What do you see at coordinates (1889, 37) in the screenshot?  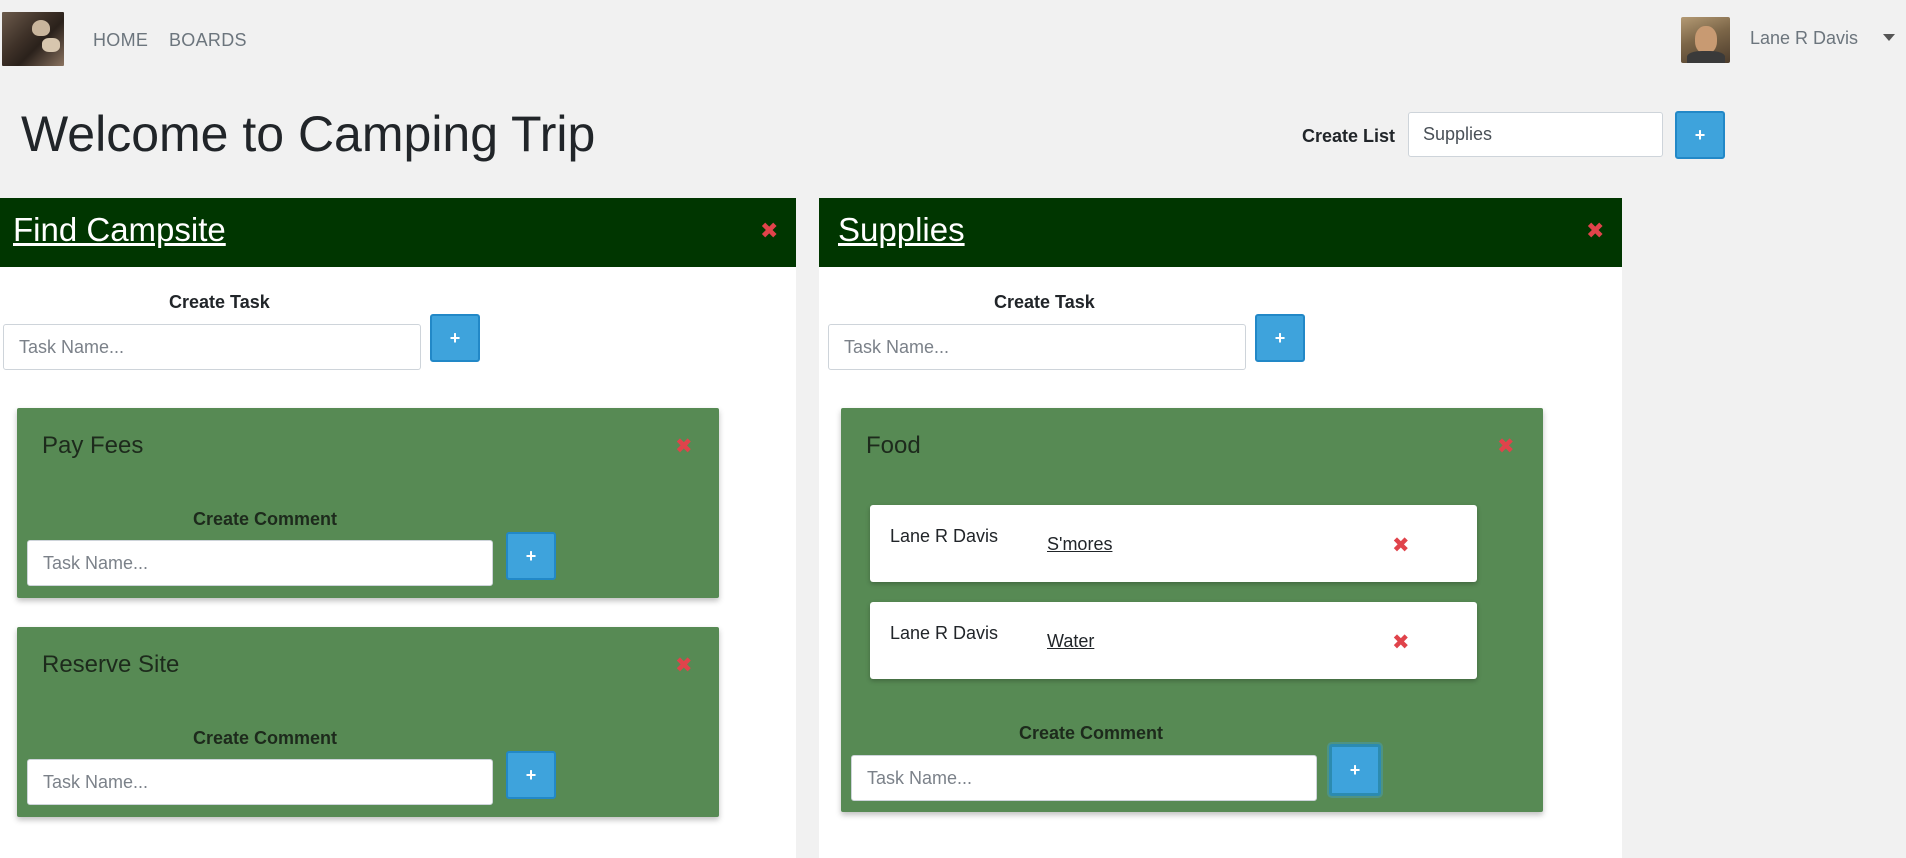 I see `chevron-down-icon` at bounding box center [1889, 37].